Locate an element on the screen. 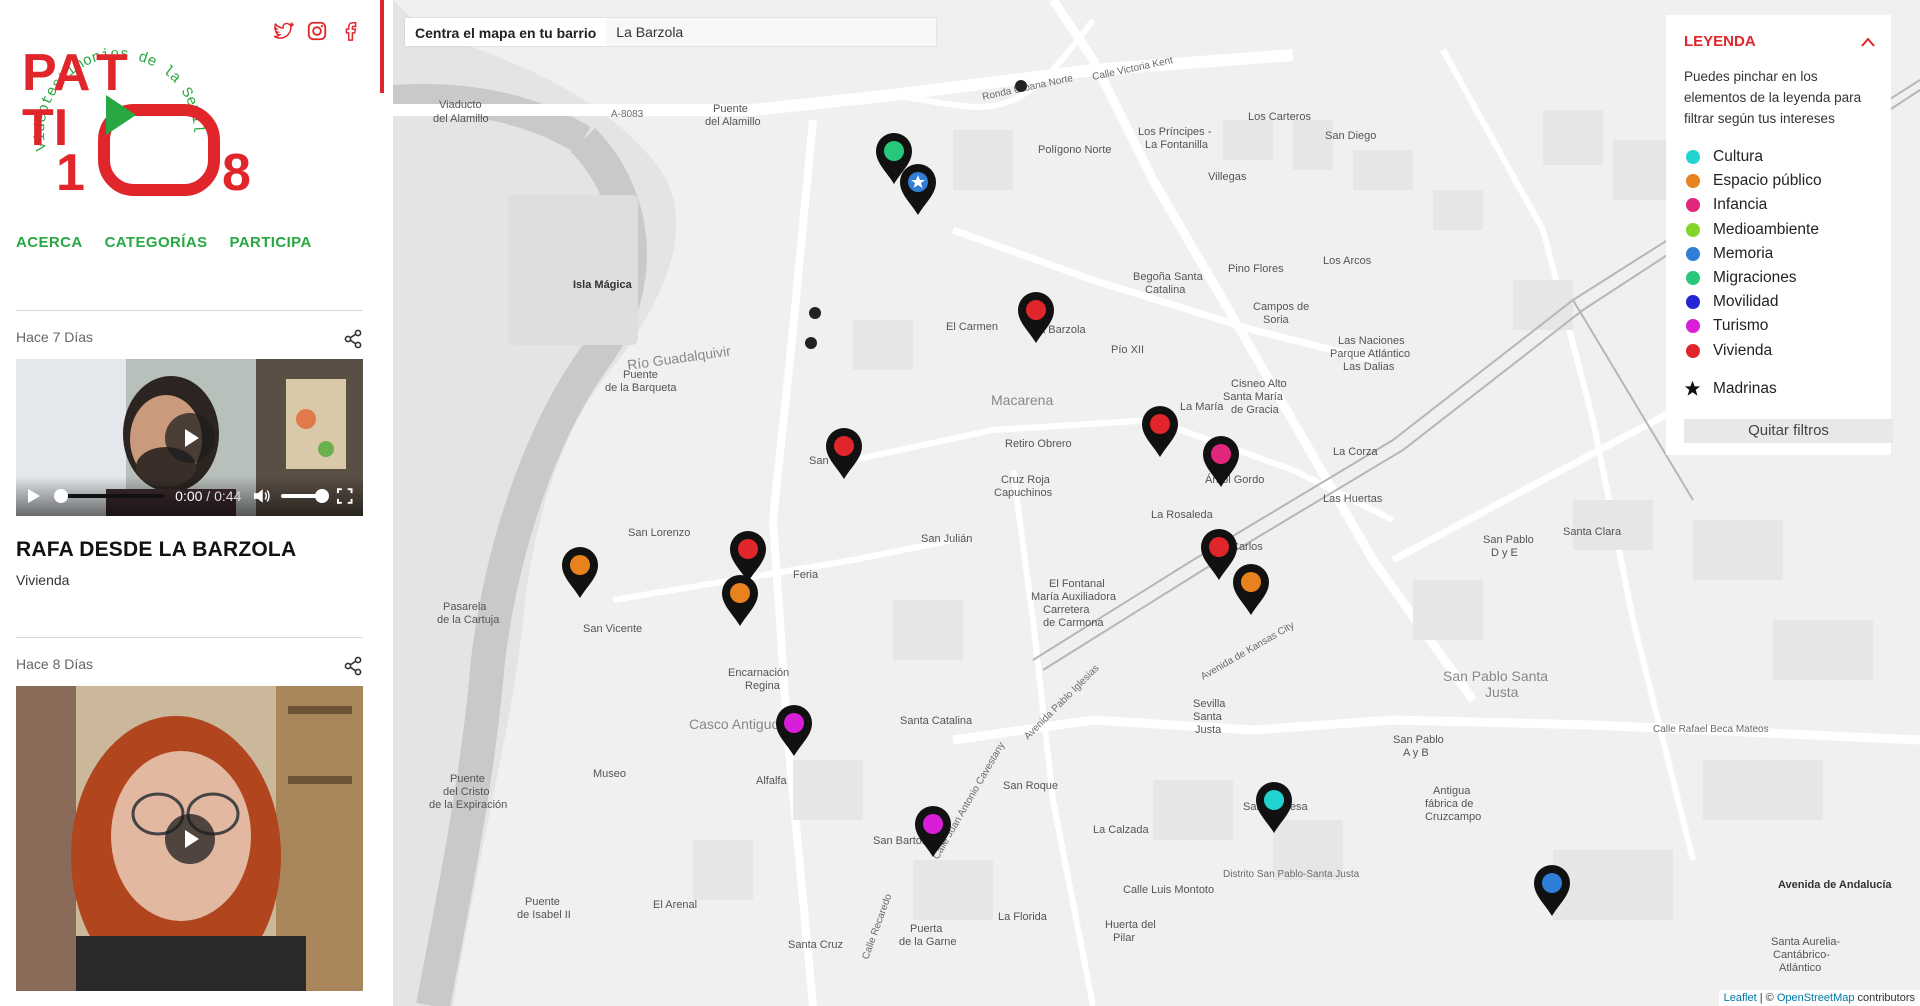 The height and width of the screenshot is (1006, 1920). barrio-search-input is located at coordinates (771, 32).